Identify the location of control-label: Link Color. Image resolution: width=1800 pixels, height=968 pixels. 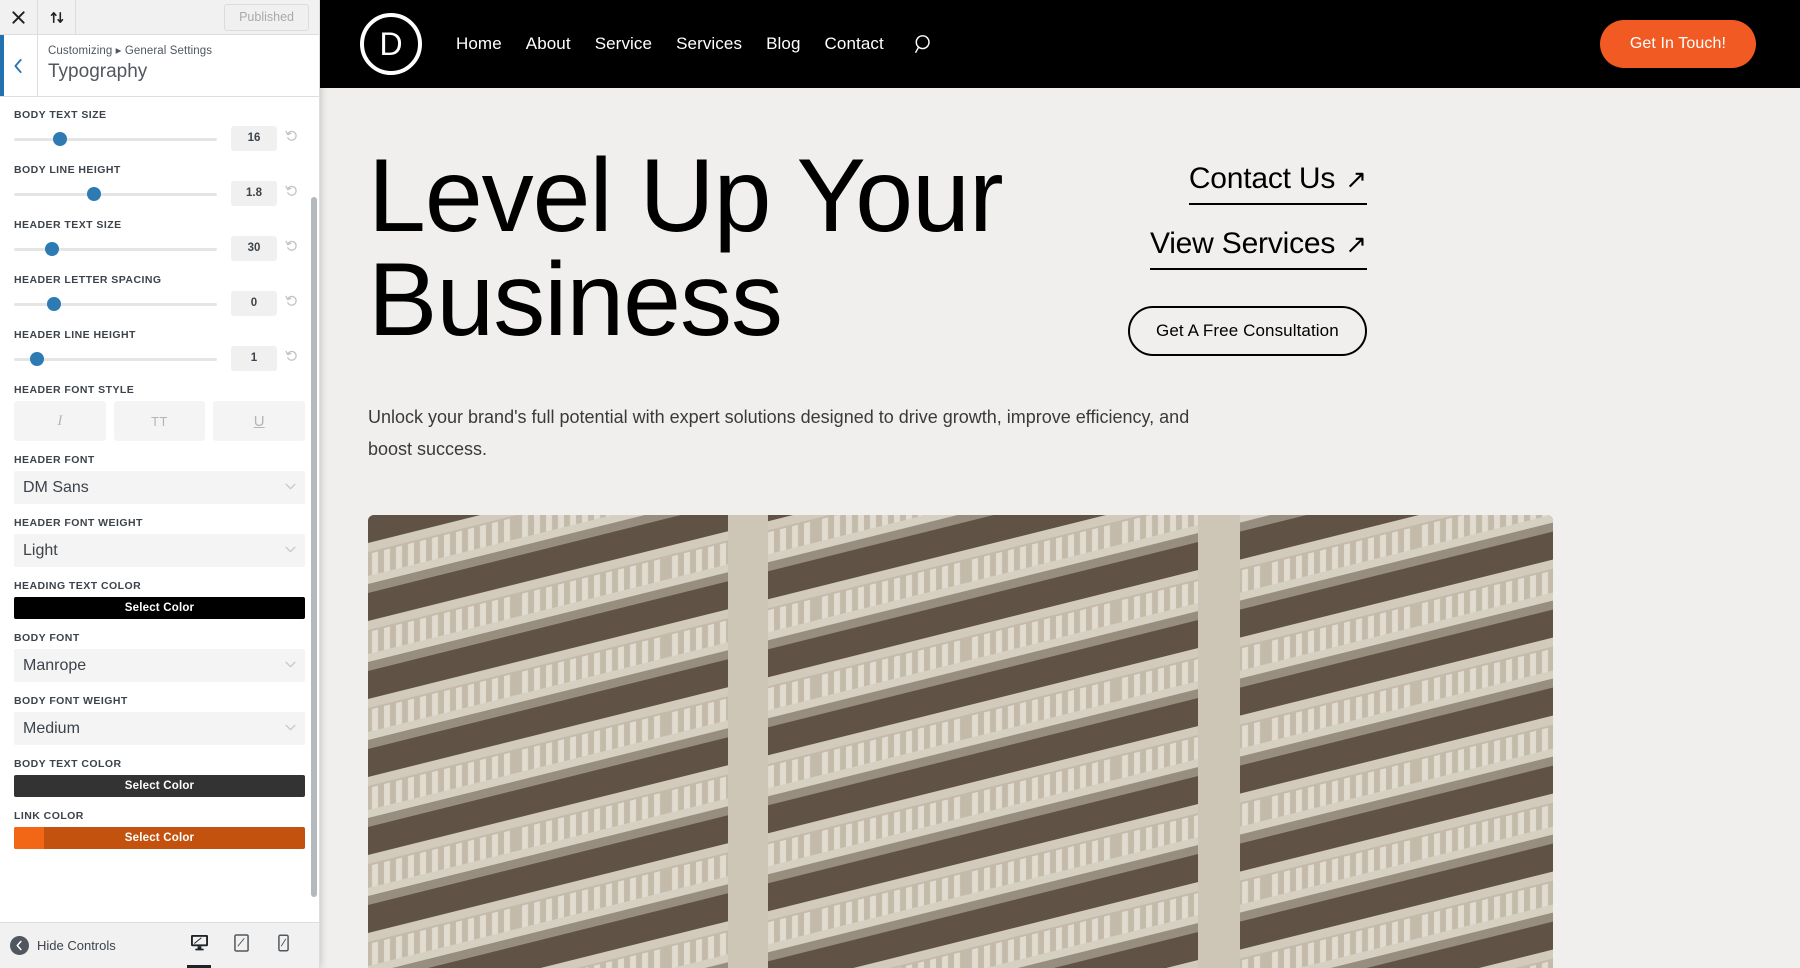
(49, 816).